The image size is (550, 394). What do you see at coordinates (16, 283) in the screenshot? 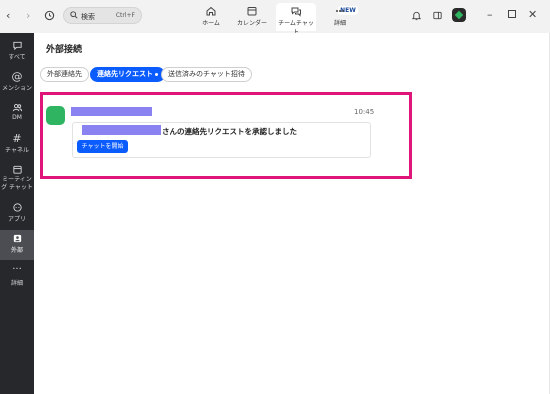
I see `sidebar-item-label: 詳細` at bounding box center [16, 283].